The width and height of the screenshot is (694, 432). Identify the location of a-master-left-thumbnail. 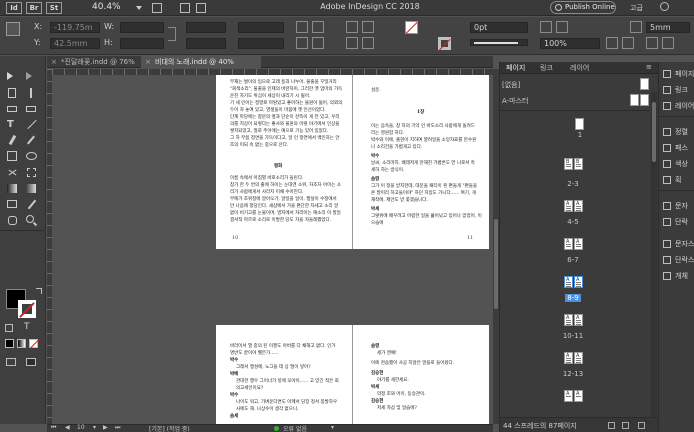
(634, 100).